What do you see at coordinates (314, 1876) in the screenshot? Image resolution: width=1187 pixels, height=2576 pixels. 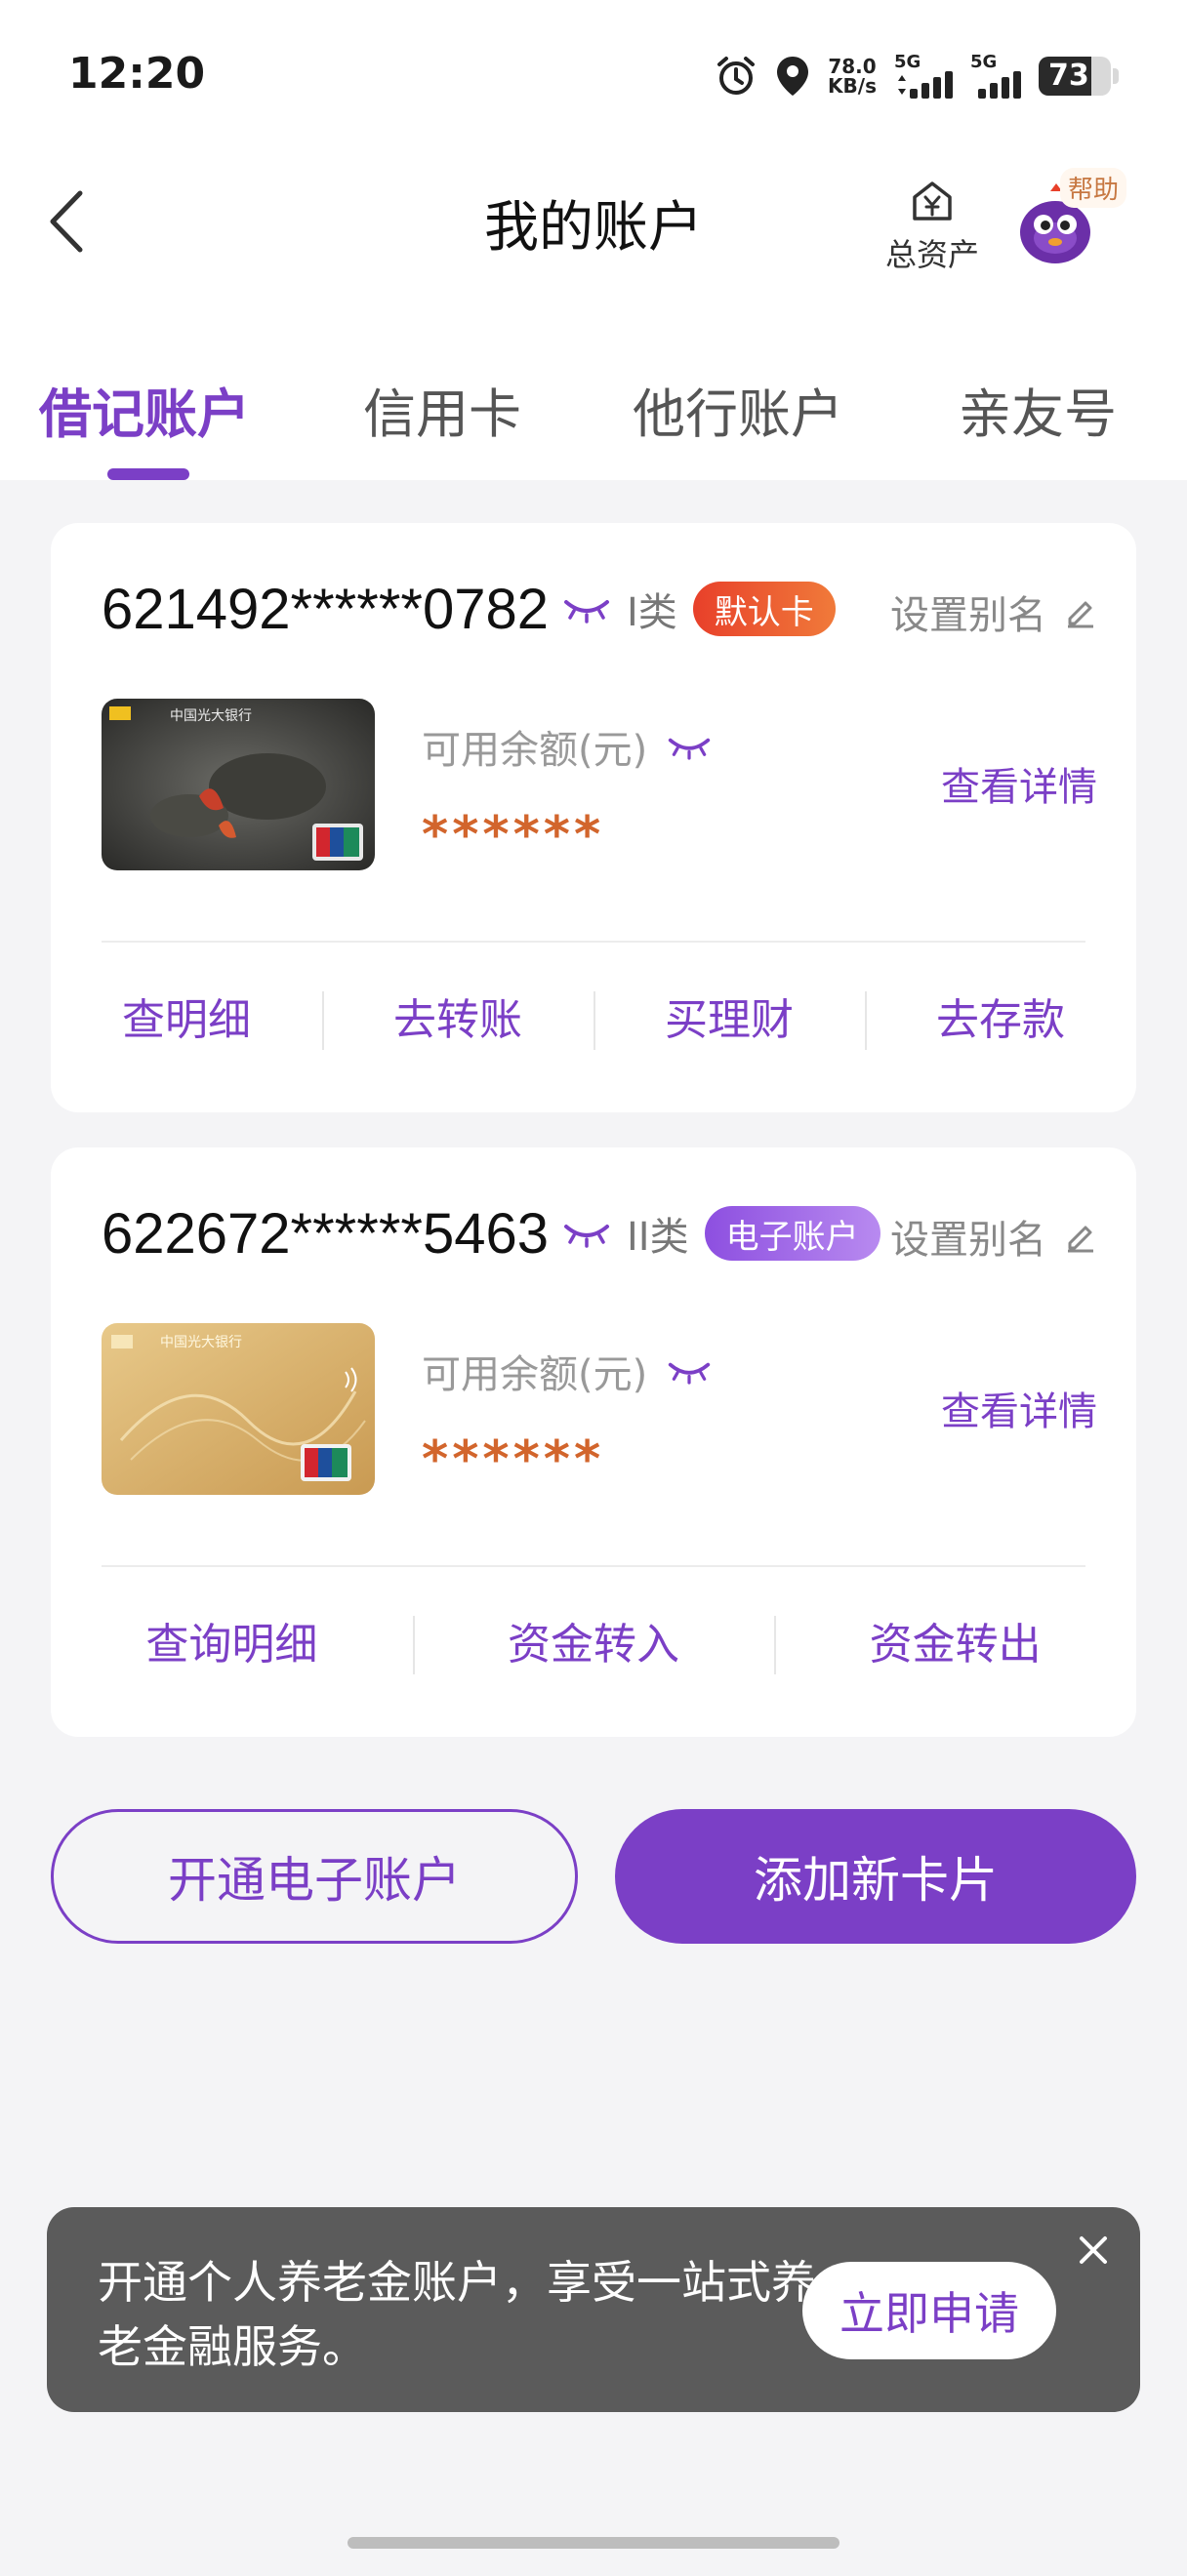 I see `open-e-account-button: 开通电子账户` at bounding box center [314, 1876].